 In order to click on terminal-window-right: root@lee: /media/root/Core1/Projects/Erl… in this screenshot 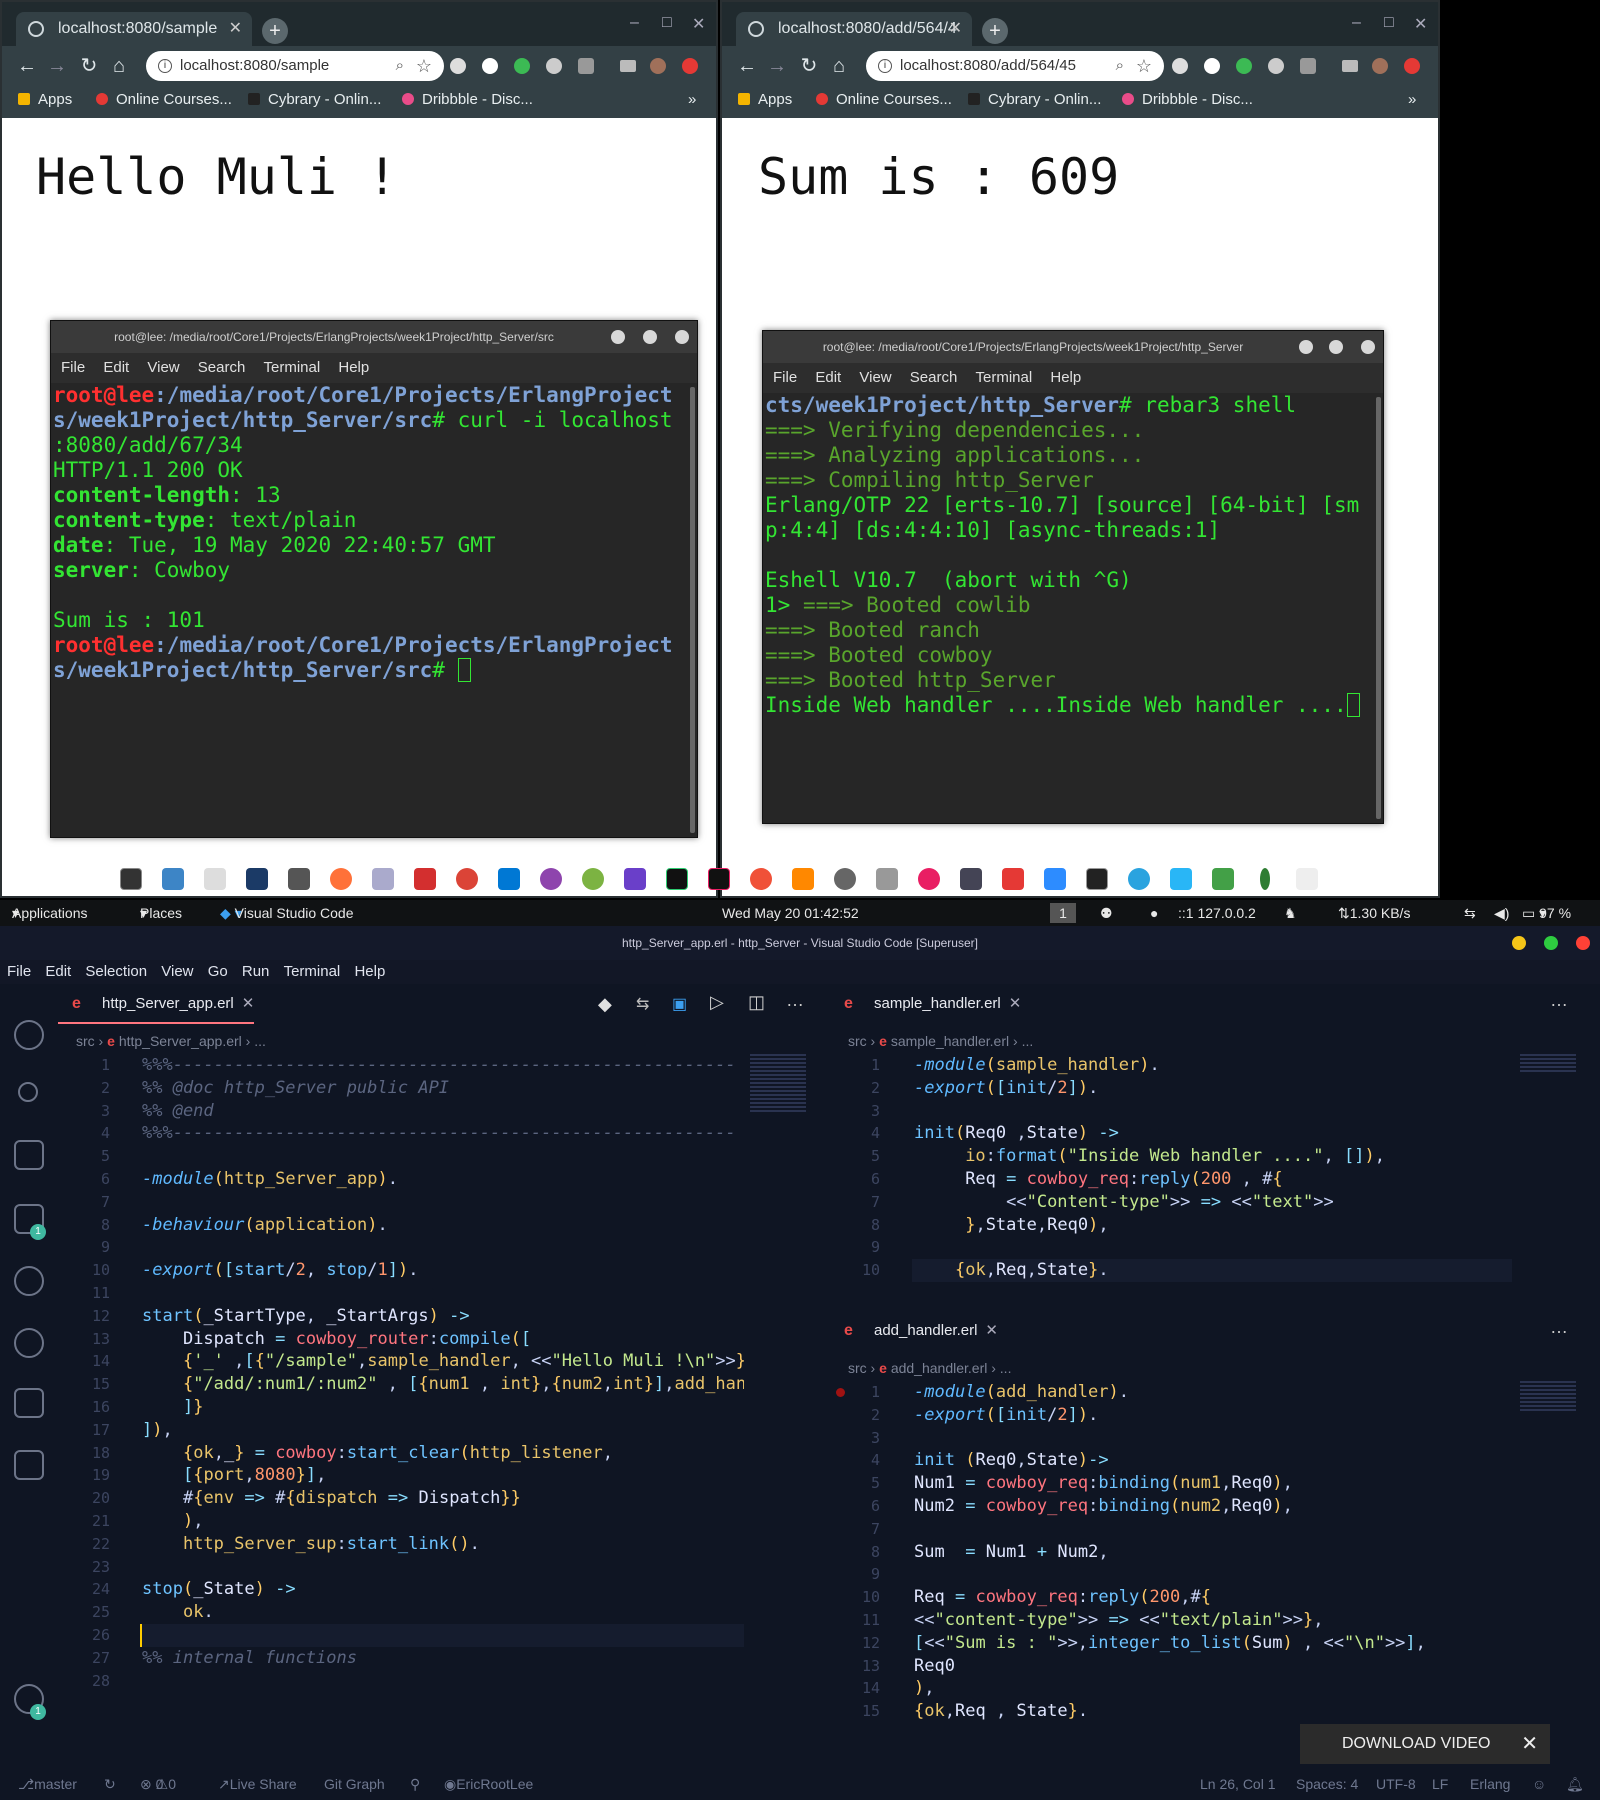, I will do `click(1073, 577)`.